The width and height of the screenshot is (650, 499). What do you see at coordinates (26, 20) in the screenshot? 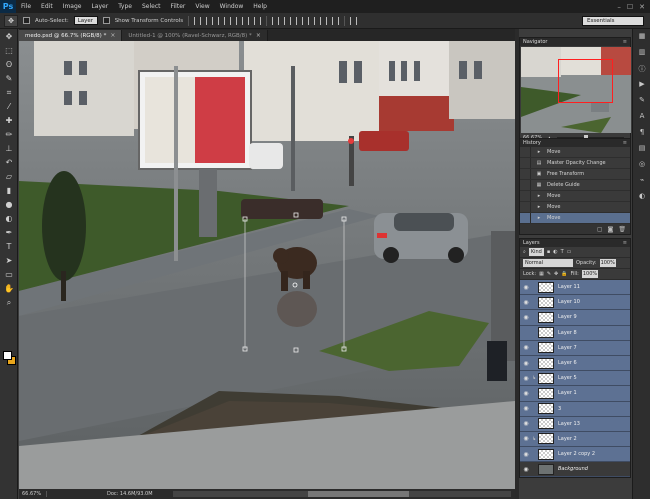
I see `auto-select-checkbox` at bounding box center [26, 20].